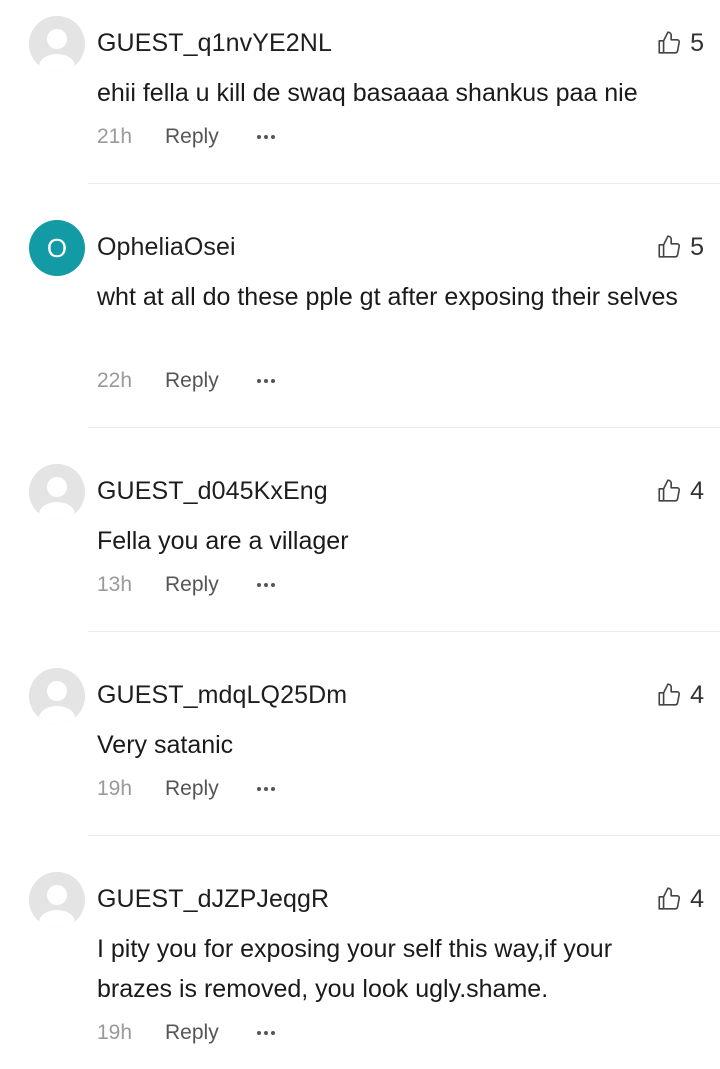 The width and height of the screenshot is (720, 1069). I want to click on comment-text: Very satanic, so click(165, 745).